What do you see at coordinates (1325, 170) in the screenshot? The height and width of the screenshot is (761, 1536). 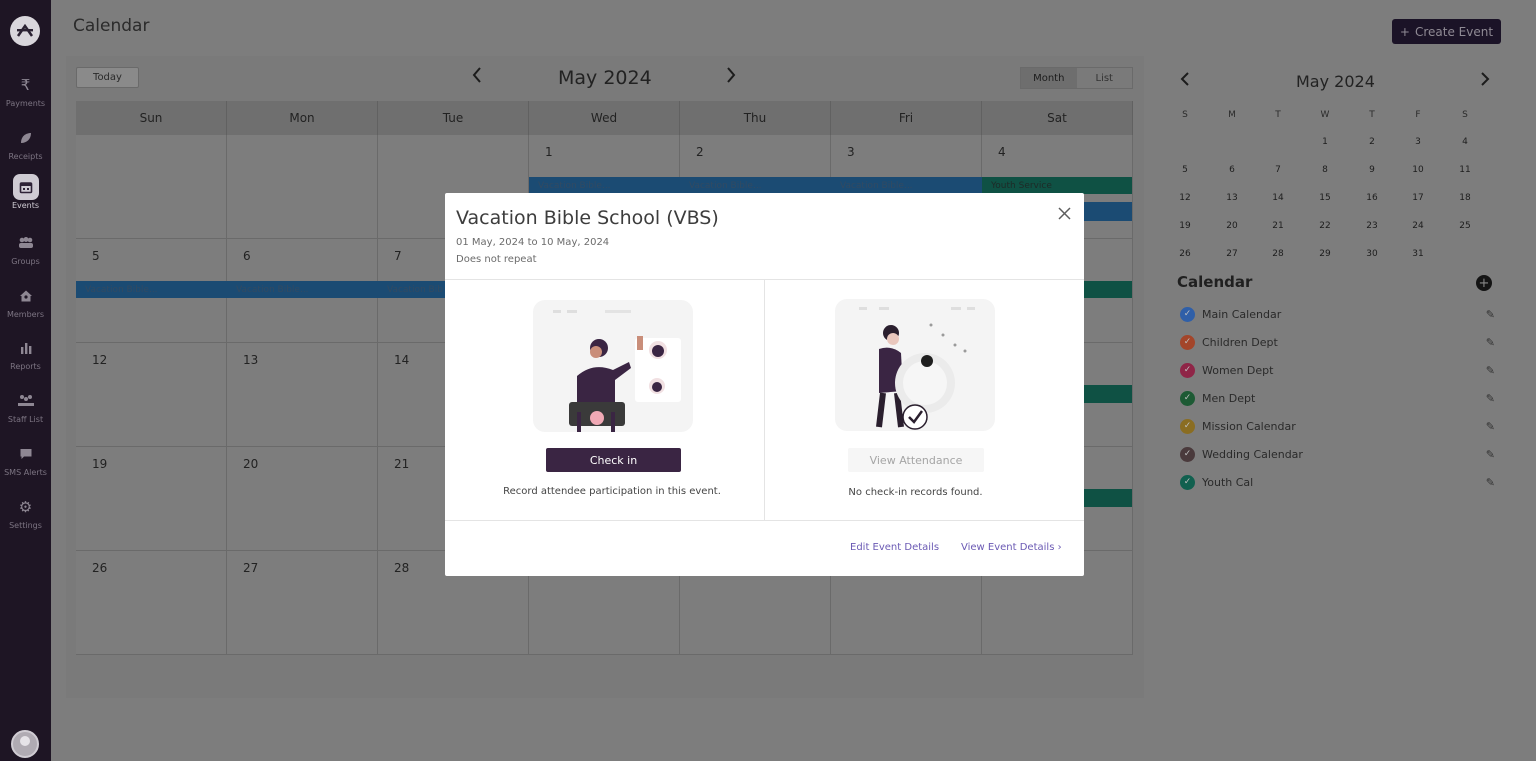 I see `mini-day: 8` at bounding box center [1325, 170].